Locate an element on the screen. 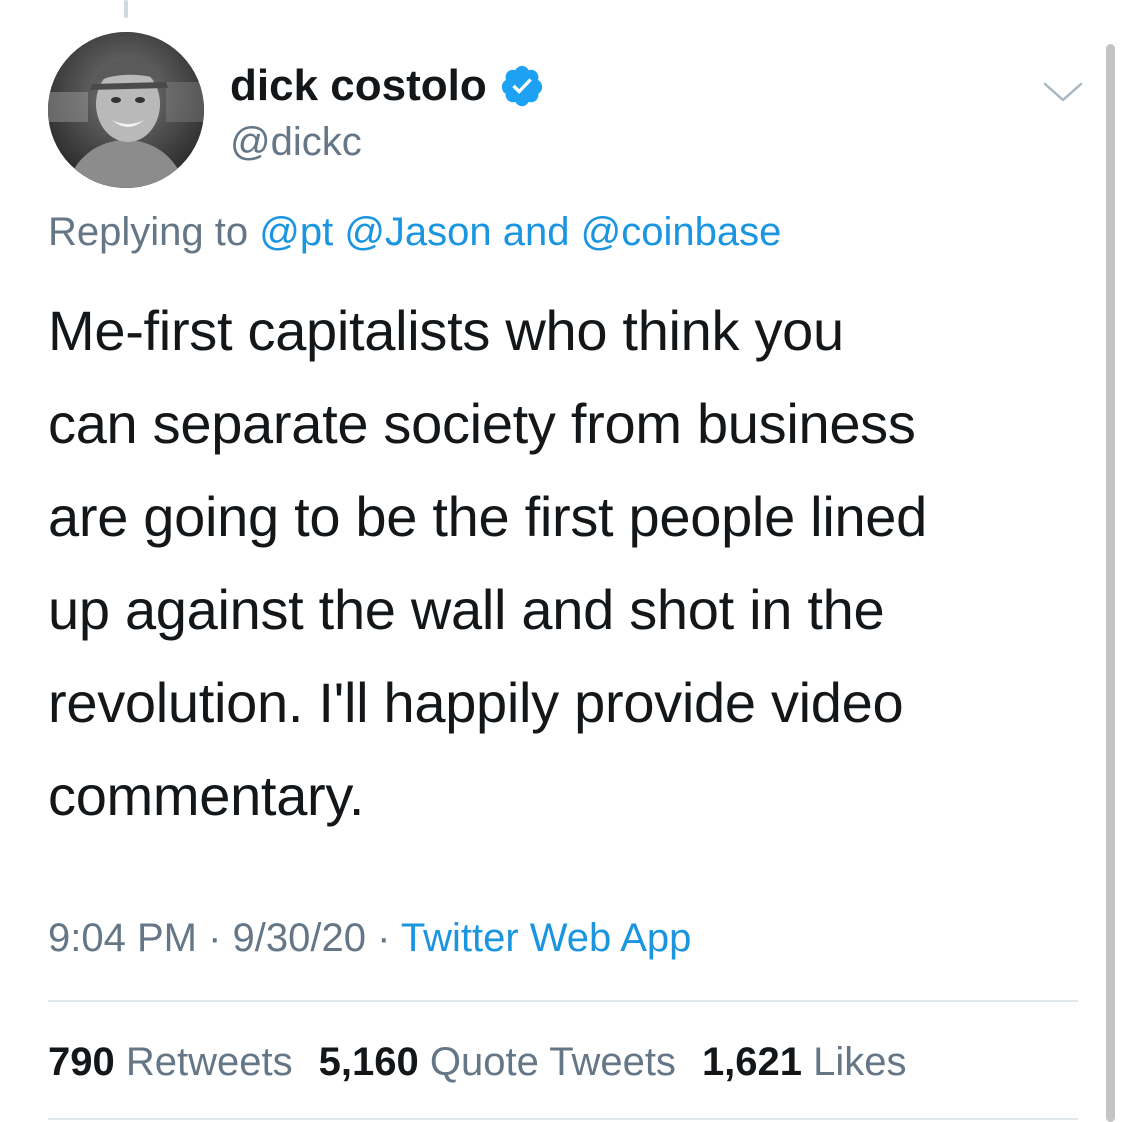  tweet-text-line: can separate society from business is located at coordinates (482, 423).